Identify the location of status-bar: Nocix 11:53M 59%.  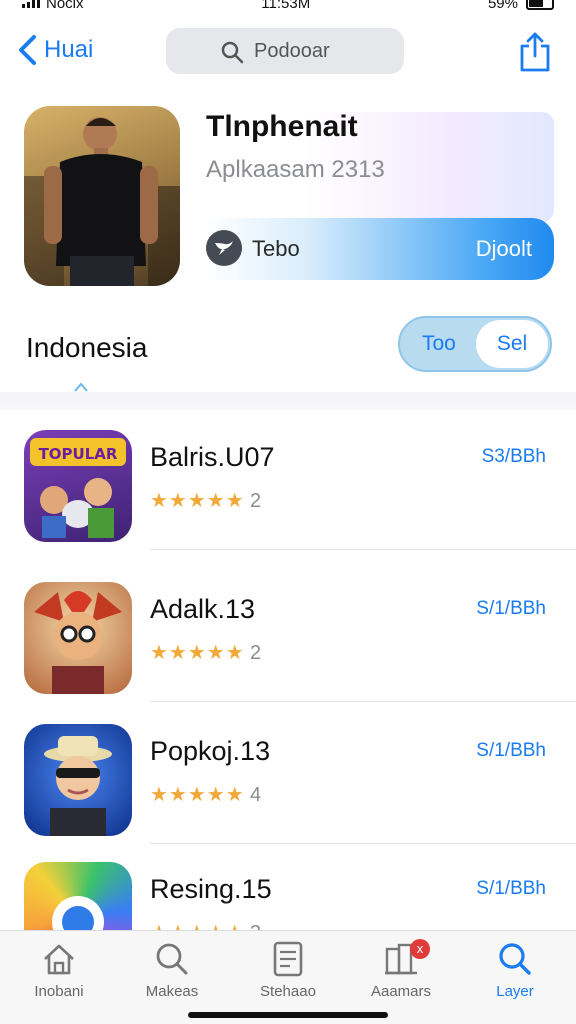
(288, 7).